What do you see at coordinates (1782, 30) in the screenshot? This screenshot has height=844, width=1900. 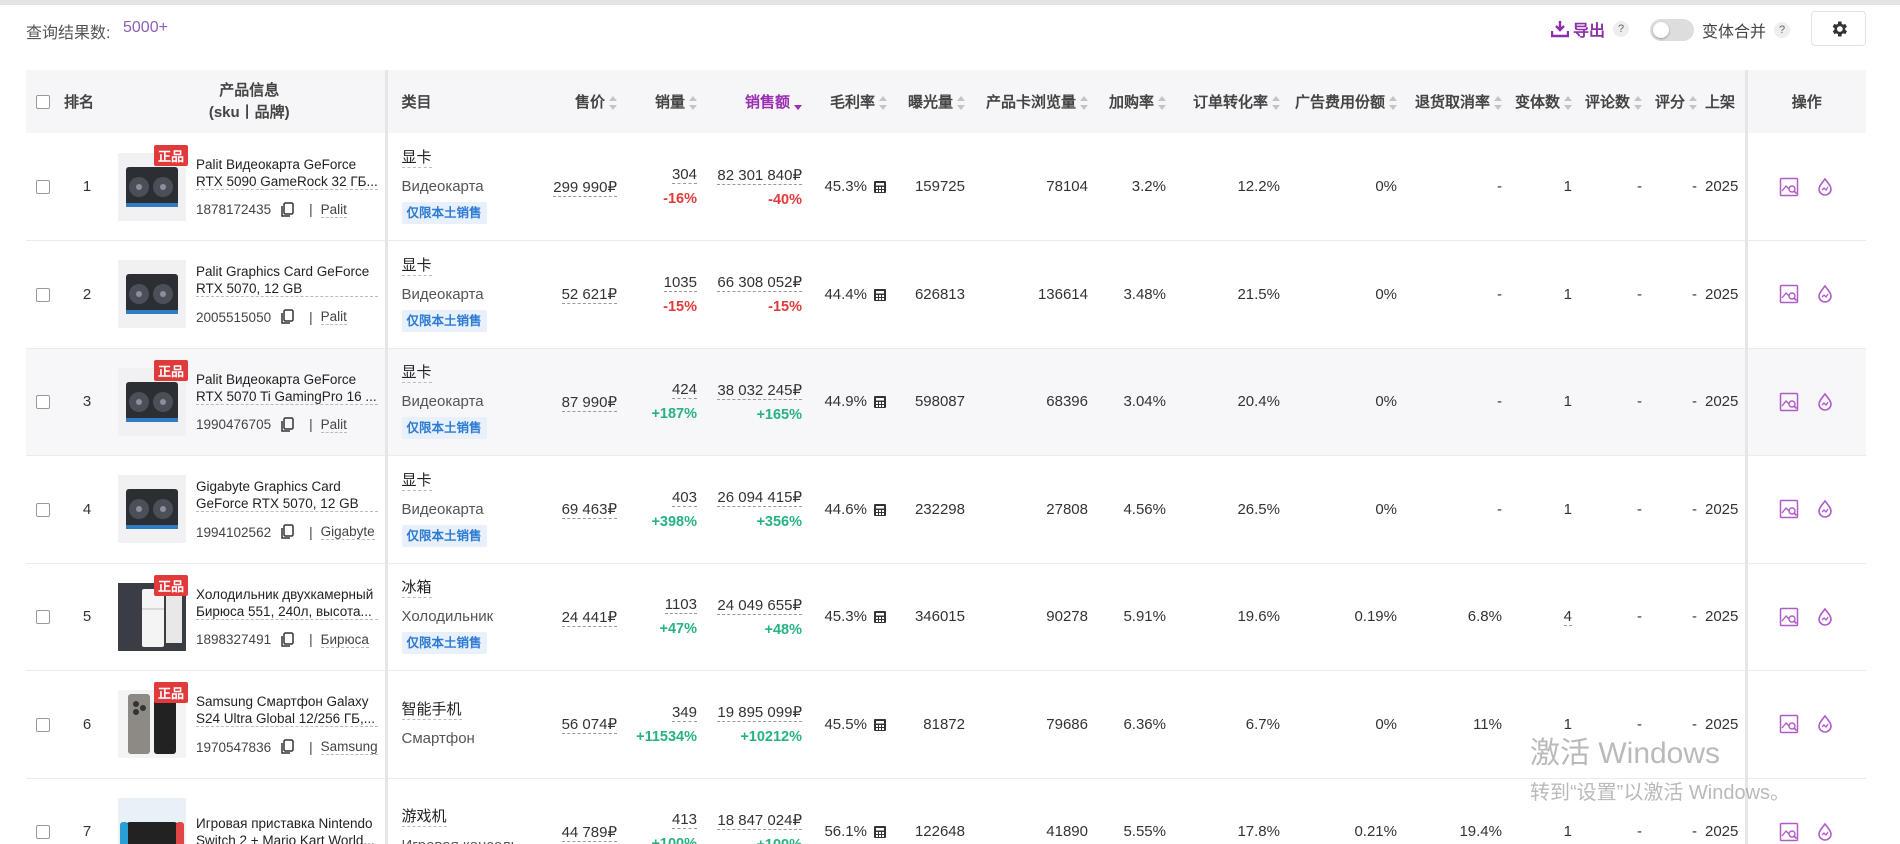 I see `merge-help-icon: ?` at bounding box center [1782, 30].